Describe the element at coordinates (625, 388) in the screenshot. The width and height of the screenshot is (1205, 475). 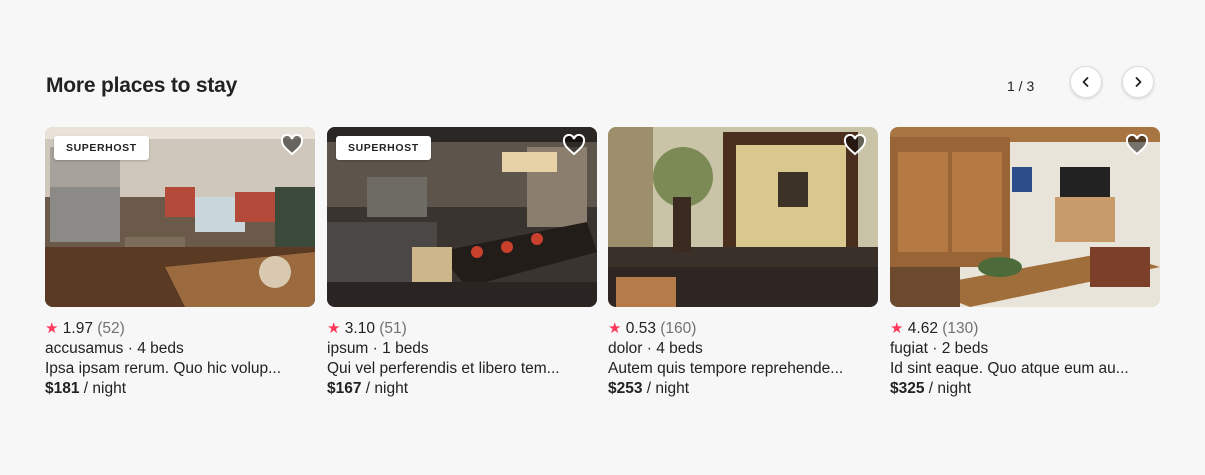
I see `price: $253` at that location.